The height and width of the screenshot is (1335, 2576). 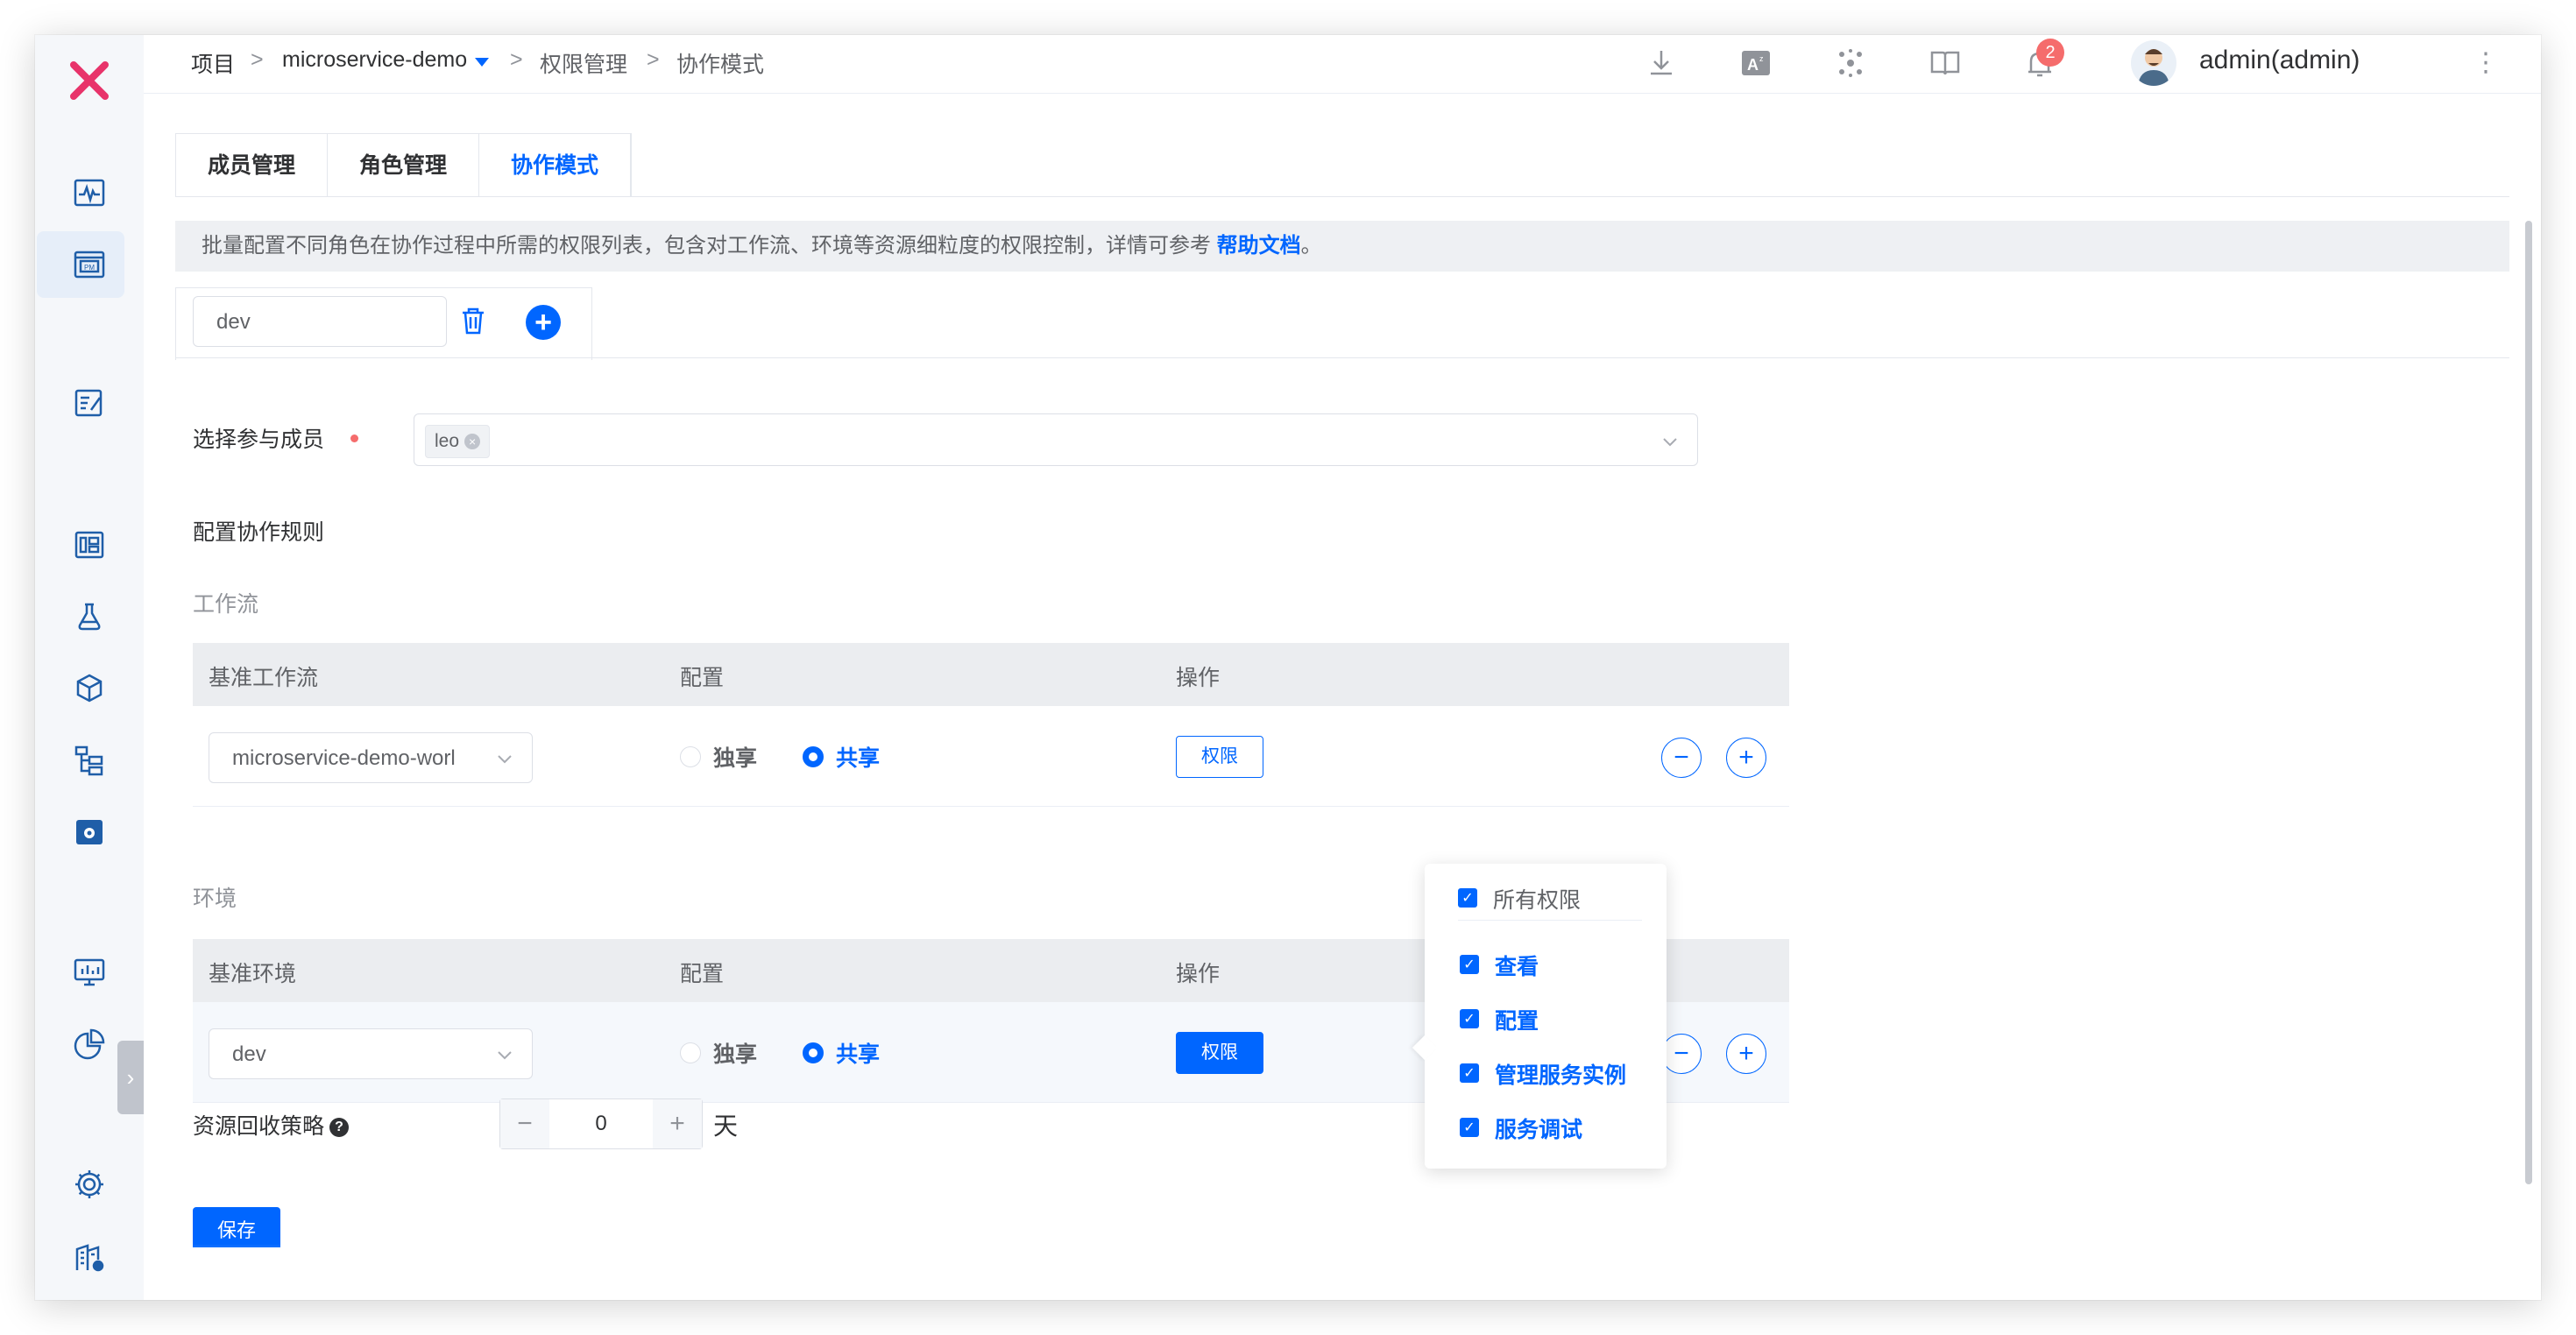 What do you see at coordinates (2528, 702) in the screenshot?
I see `vertical-scrollbar` at bounding box center [2528, 702].